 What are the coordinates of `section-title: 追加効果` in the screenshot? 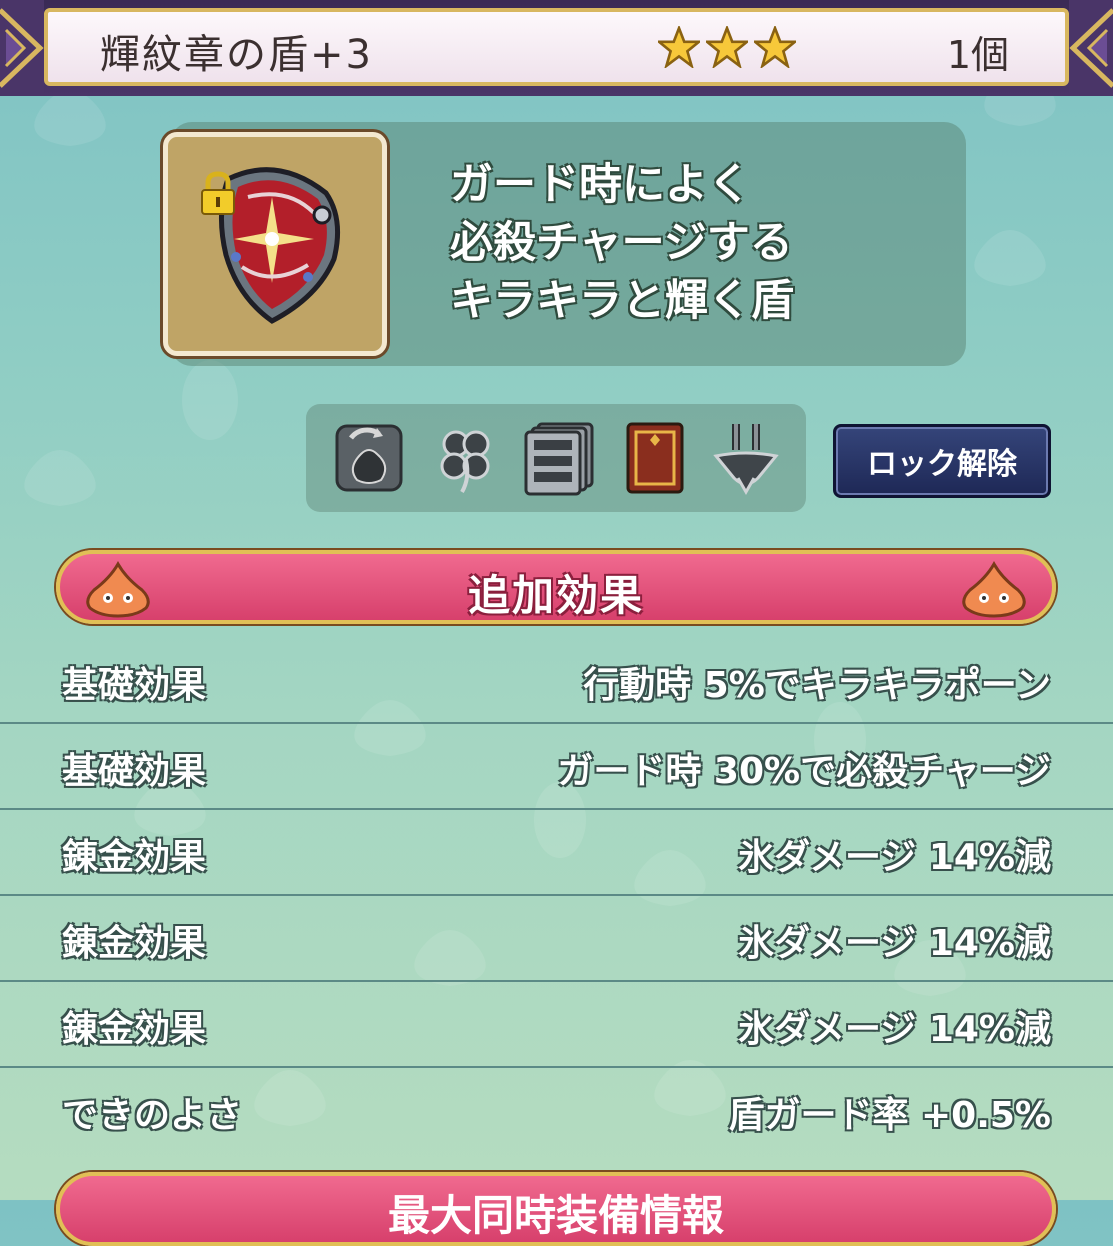 It's located at (555, 595).